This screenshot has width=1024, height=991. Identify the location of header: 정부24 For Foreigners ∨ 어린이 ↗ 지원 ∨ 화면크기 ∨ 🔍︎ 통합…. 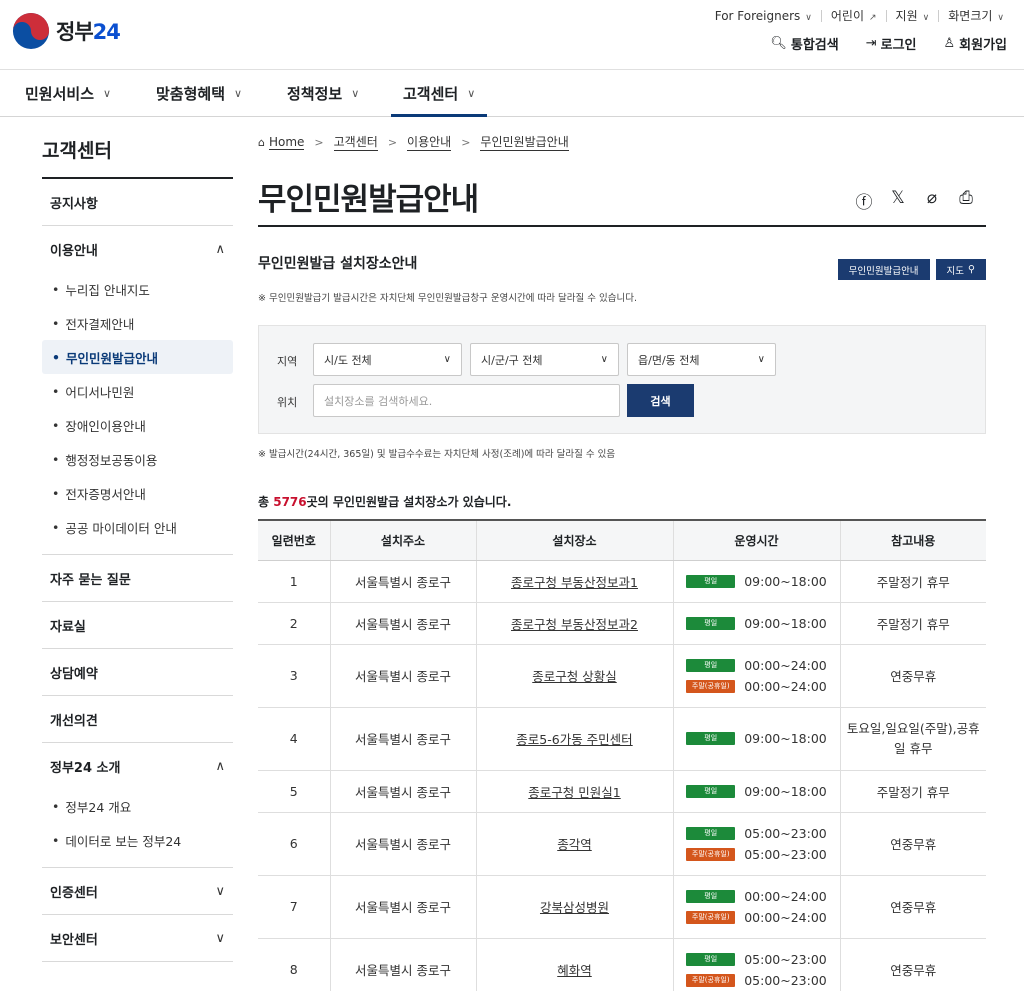
(512, 35).